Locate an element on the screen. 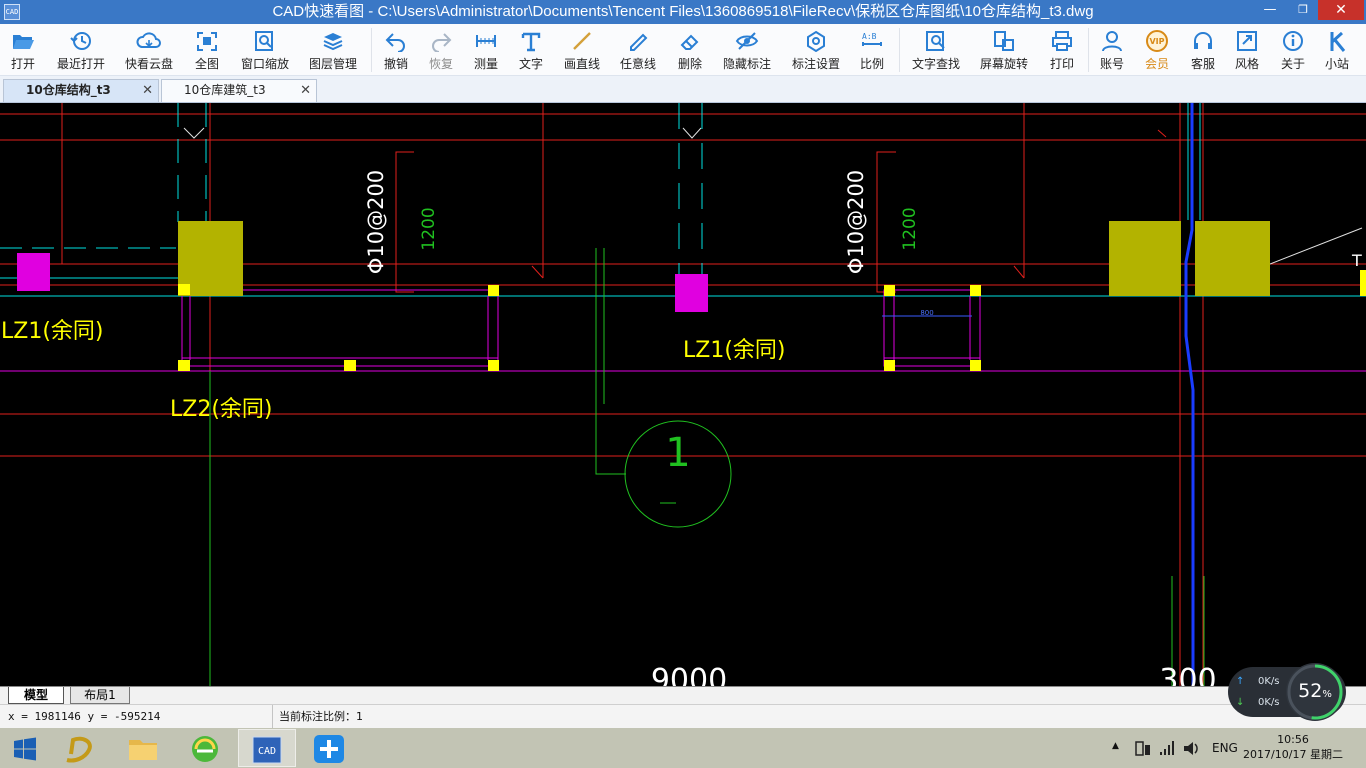 The height and width of the screenshot is (768, 1366). cad-app-icon: CAD is located at coordinates (267, 750).